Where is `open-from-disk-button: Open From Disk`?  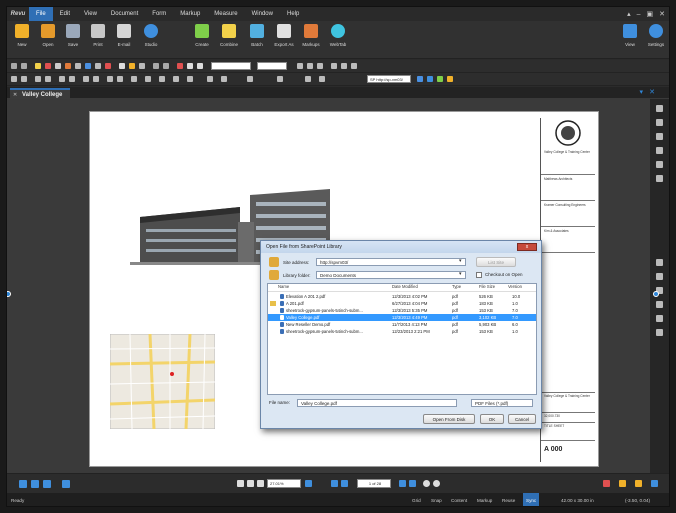 open-from-disk-button: Open From Disk is located at coordinates (449, 419).